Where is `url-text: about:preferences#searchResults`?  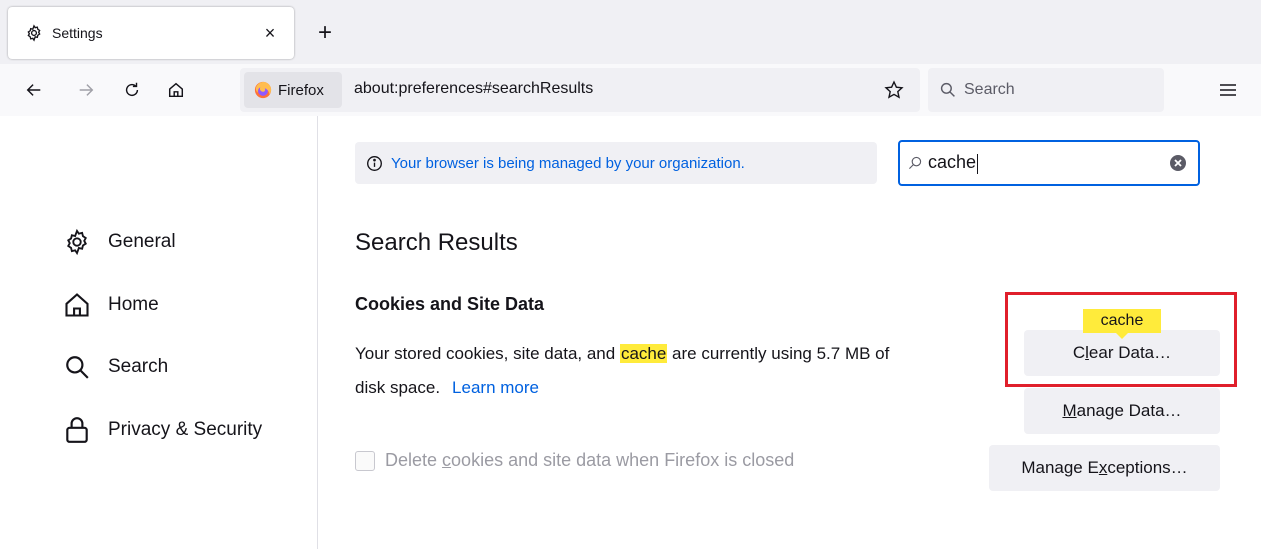
url-text: about:preferences#searchResults is located at coordinates (473, 89).